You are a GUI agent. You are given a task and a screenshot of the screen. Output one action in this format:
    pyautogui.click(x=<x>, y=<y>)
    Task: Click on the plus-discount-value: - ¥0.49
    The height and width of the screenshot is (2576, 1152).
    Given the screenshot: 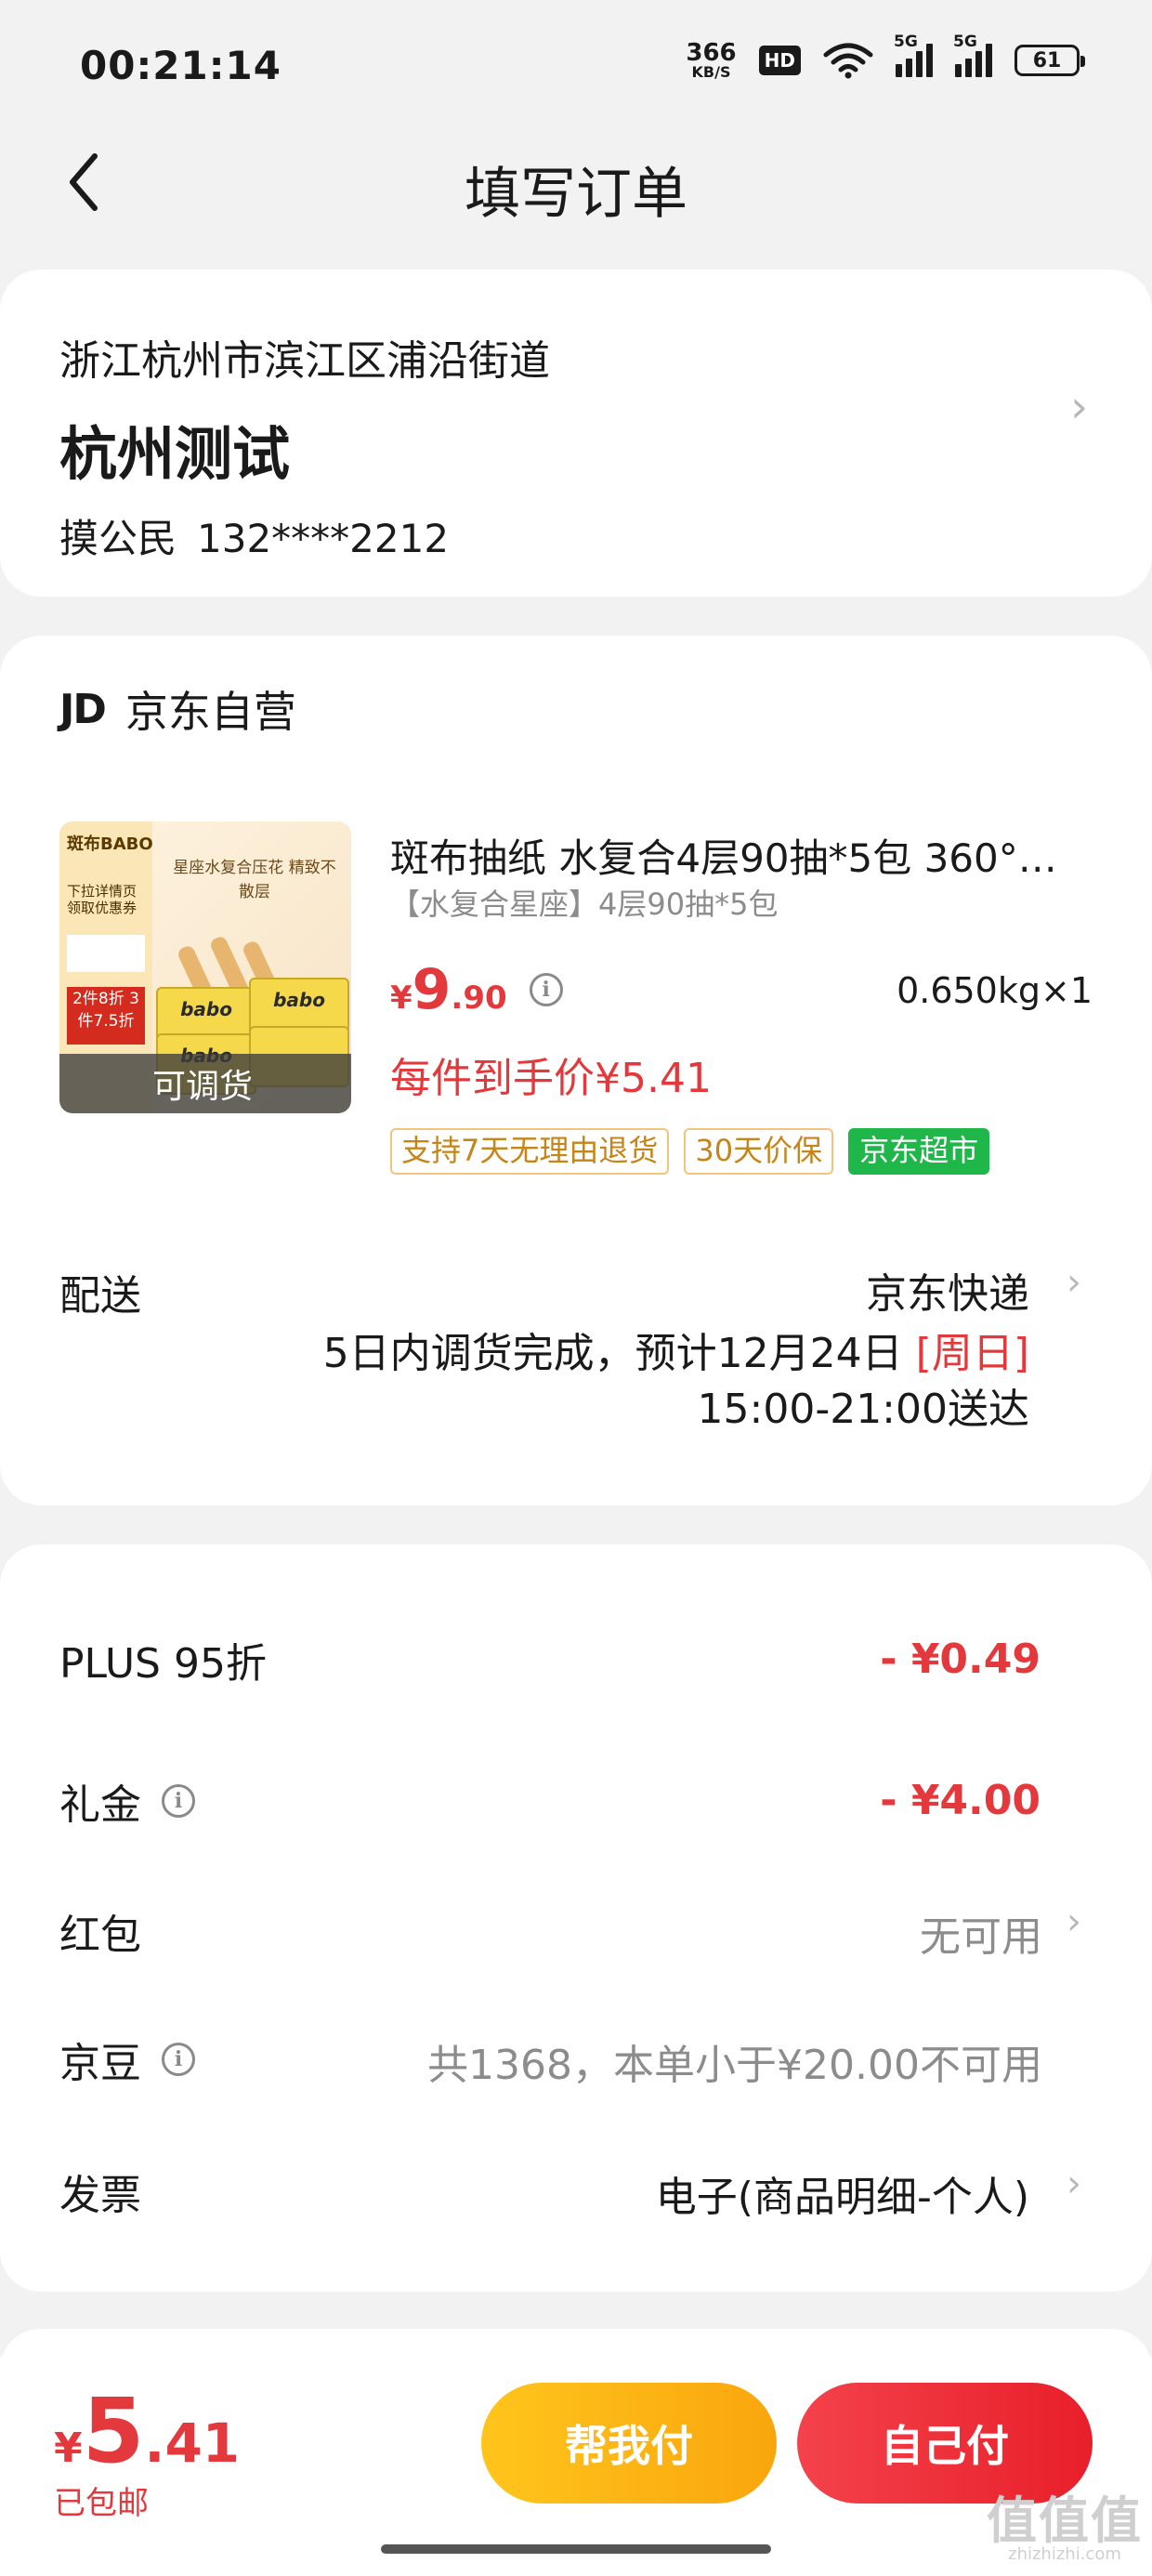 What is the action you would take?
    pyautogui.click(x=961, y=1659)
    